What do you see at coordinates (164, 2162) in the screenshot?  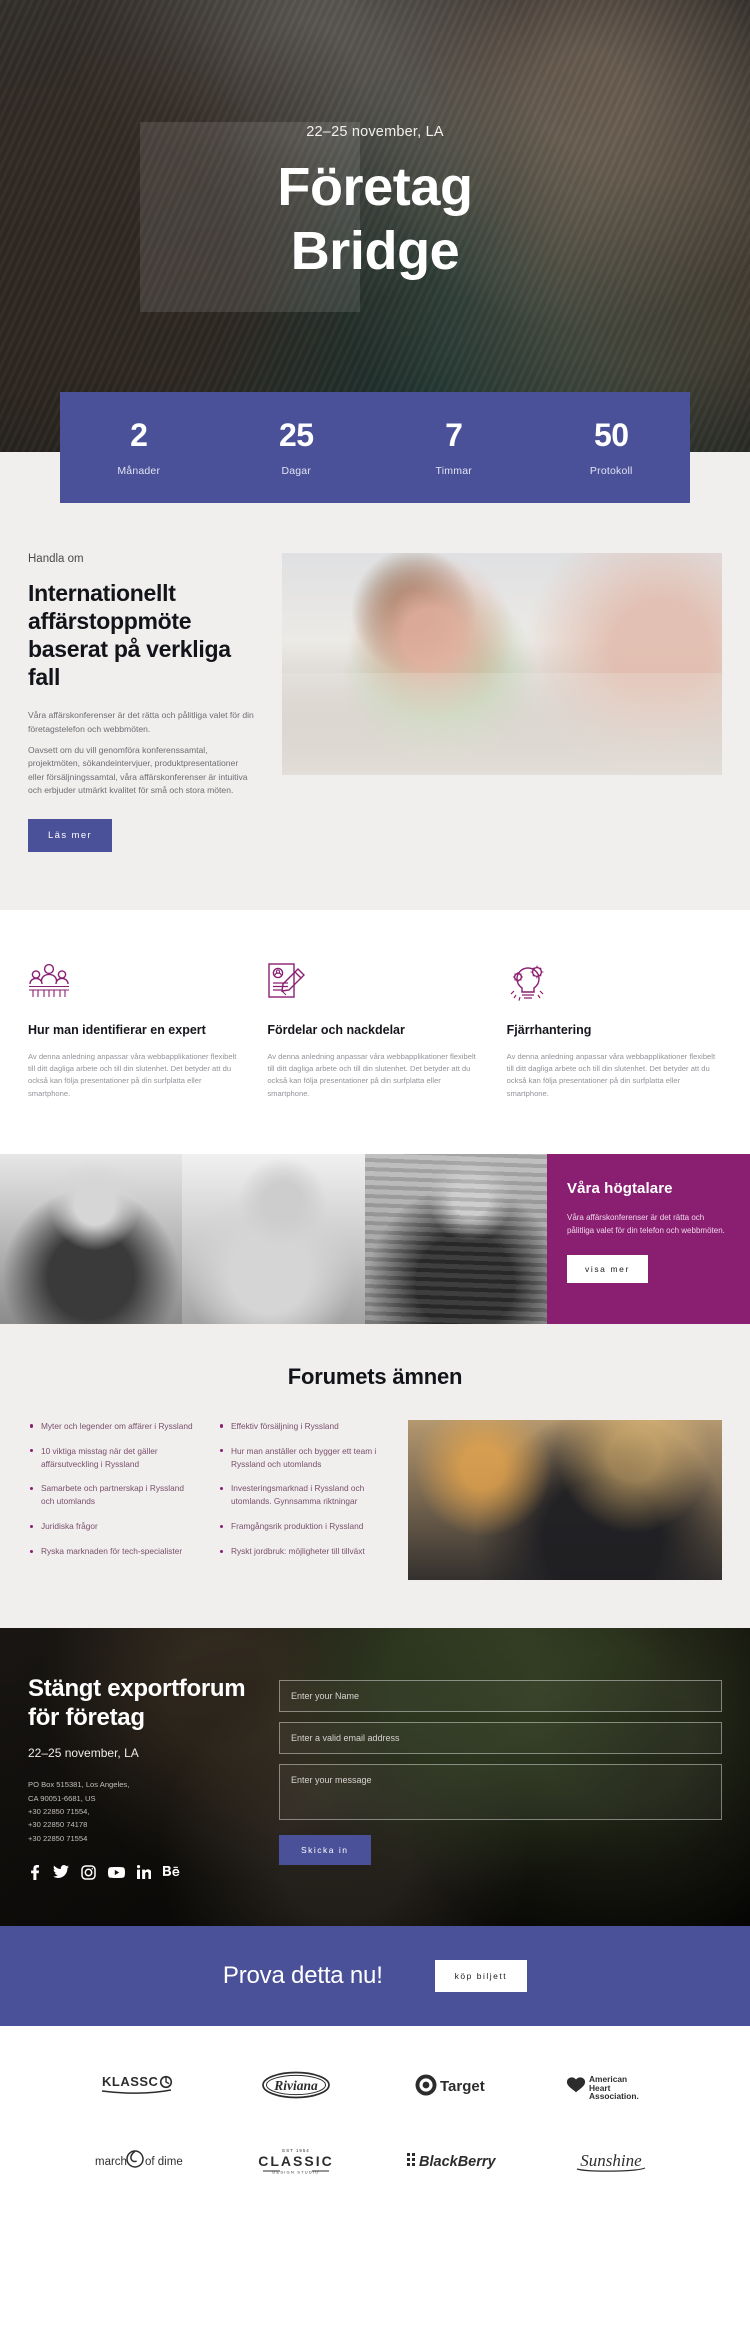 I see `svg-text: of dimes` at bounding box center [164, 2162].